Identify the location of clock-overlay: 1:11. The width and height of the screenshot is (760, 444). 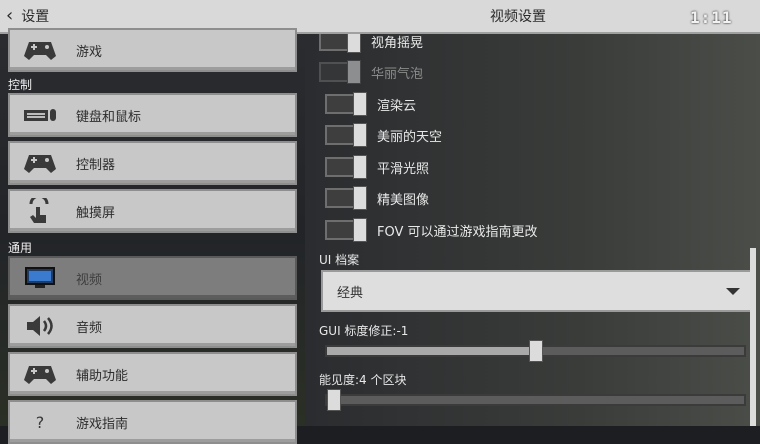
(711, 17).